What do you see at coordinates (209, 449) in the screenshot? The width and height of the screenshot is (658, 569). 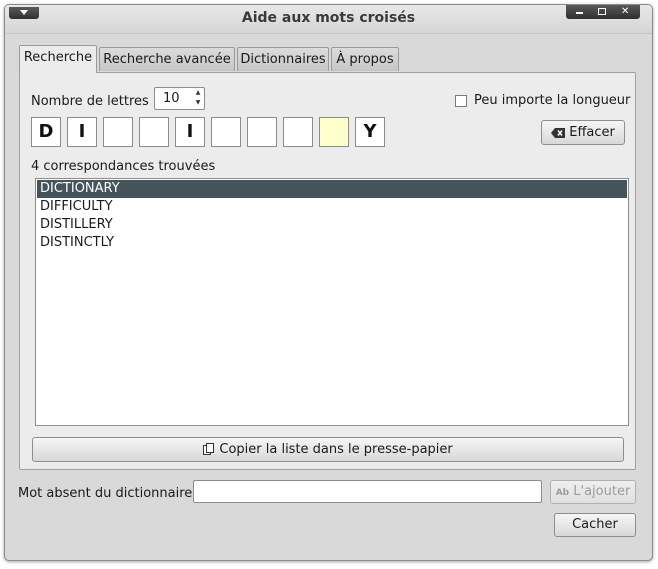 I see `copy-icon` at bounding box center [209, 449].